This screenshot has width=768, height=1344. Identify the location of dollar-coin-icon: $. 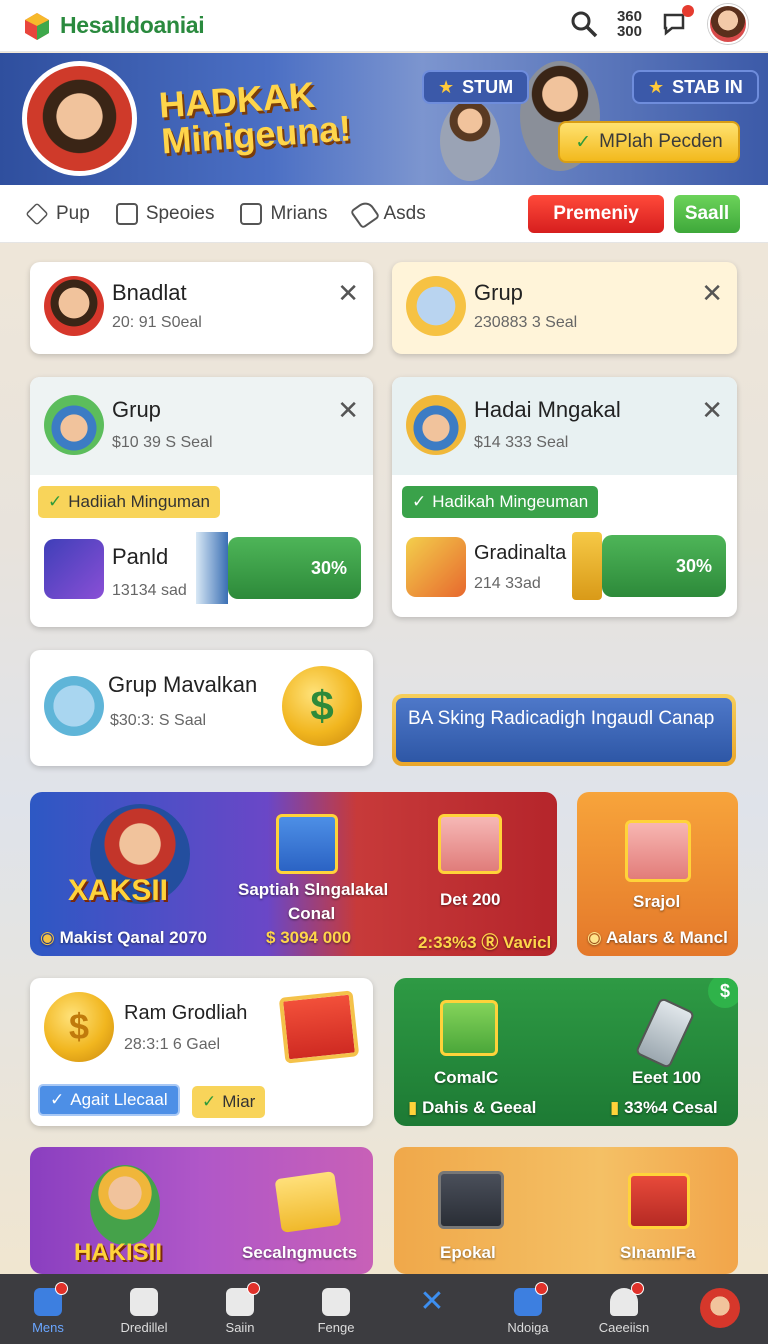
(79, 1027).